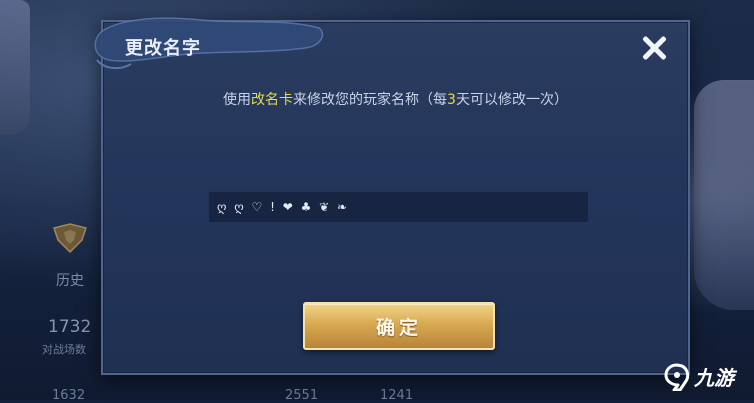  Describe the element at coordinates (451, 100) in the screenshot. I see `days-highlight: 3` at that location.